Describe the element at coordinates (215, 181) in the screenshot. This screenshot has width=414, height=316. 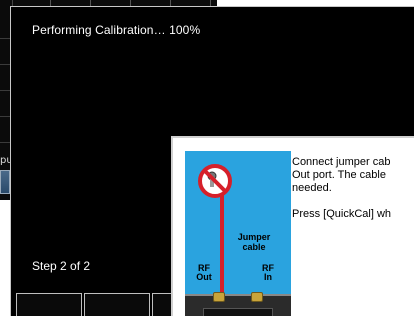
I see `no-symbol-icon` at that location.